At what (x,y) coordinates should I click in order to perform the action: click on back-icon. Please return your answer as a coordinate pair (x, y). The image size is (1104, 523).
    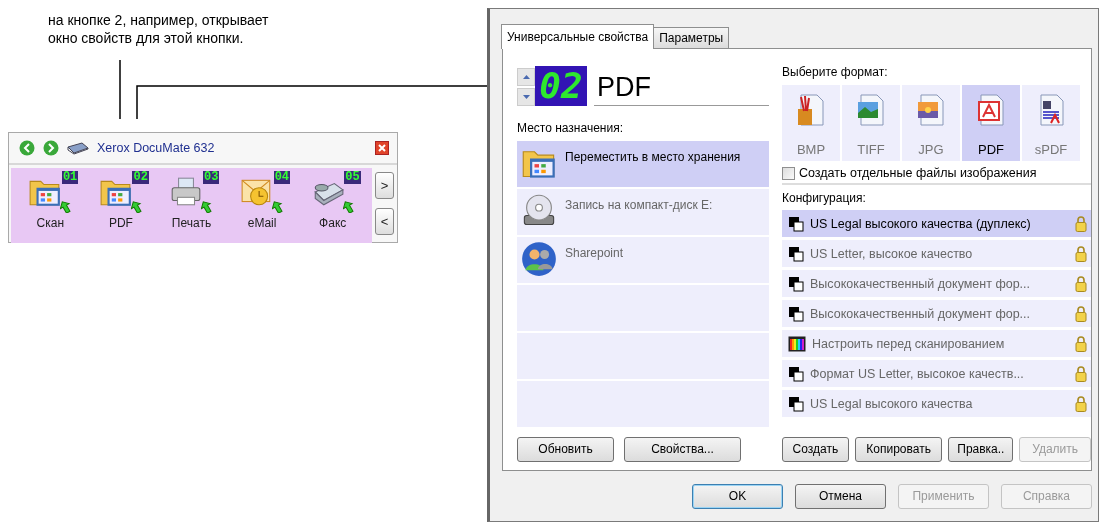
    Looking at the image, I should click on (27, 148).